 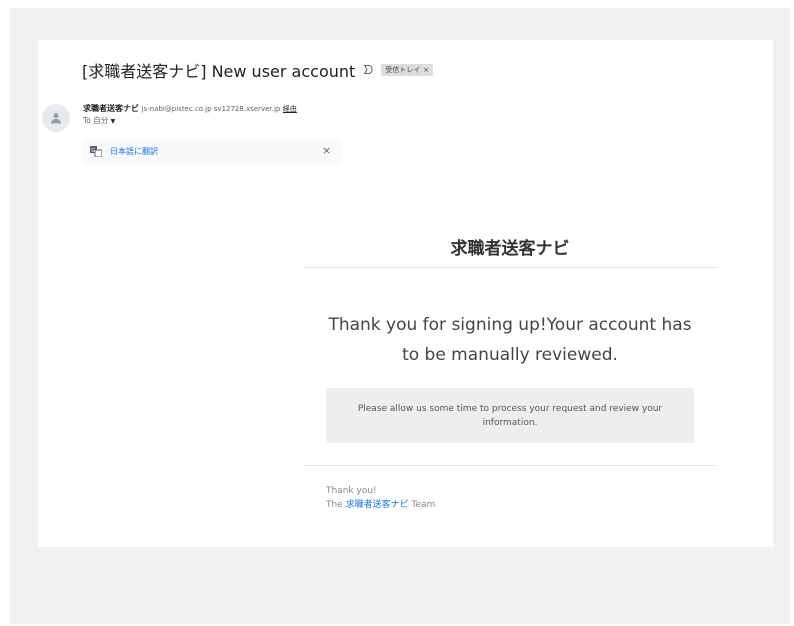 I want to click on person-icon, so click(x=56, y=118).